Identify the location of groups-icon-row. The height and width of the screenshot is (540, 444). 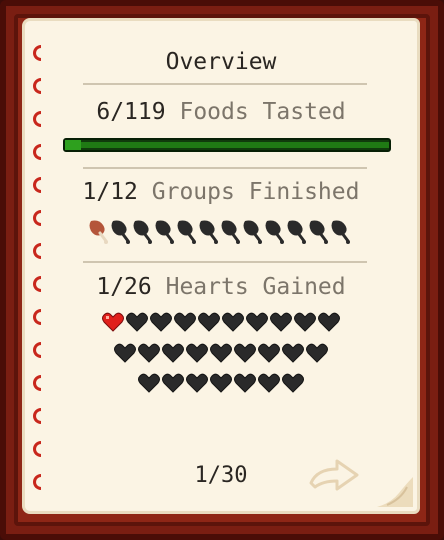
(219, 231).